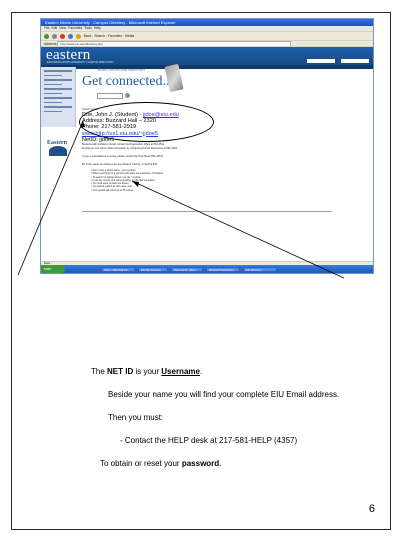  I want to click on browser-toolbar: Back · Search · Favorites · Media, so click(207, 36).